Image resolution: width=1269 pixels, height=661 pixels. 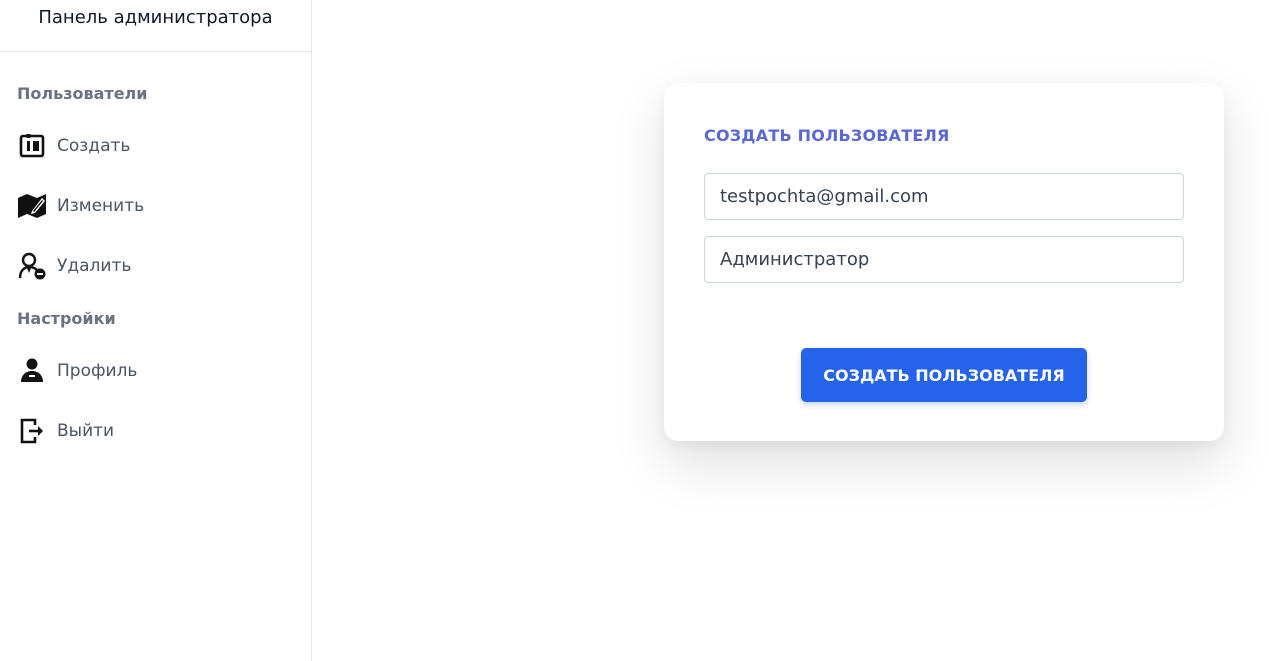 I want to click on form-title: СОЗДАТЬ ПОЛЬЗОВАТЕЛЯ, so click(x=827, y=135).